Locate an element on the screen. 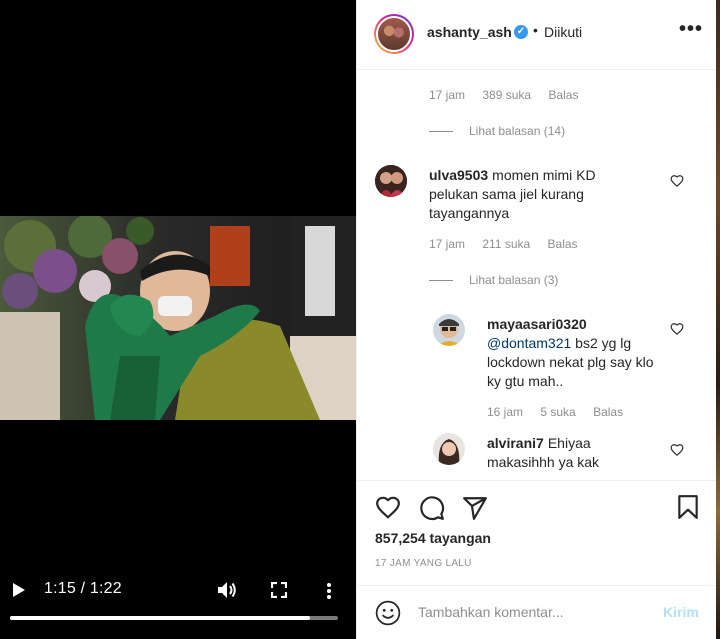  view-count: 857,254 tayangan is located at coordinates (433, 538).